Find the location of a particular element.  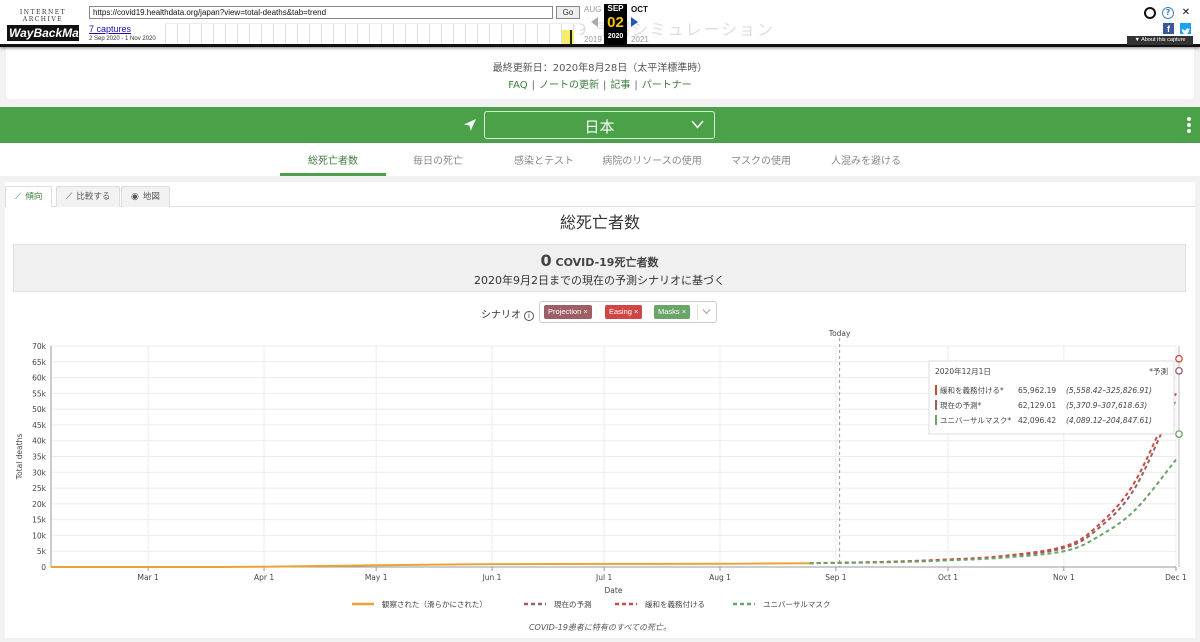

x-axis-label: Date is located at coordinates (614, 590).